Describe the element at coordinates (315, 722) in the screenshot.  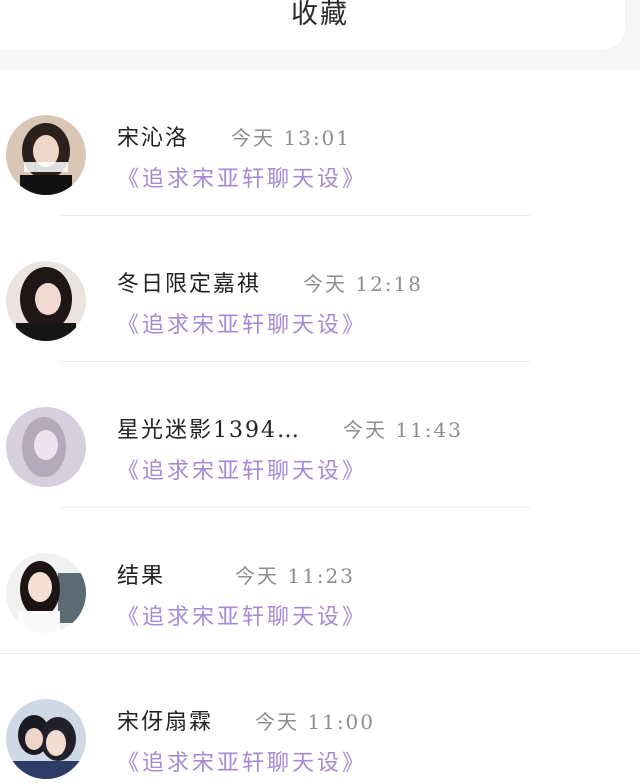
I see `timestamp: 今天 11:00` at that location.